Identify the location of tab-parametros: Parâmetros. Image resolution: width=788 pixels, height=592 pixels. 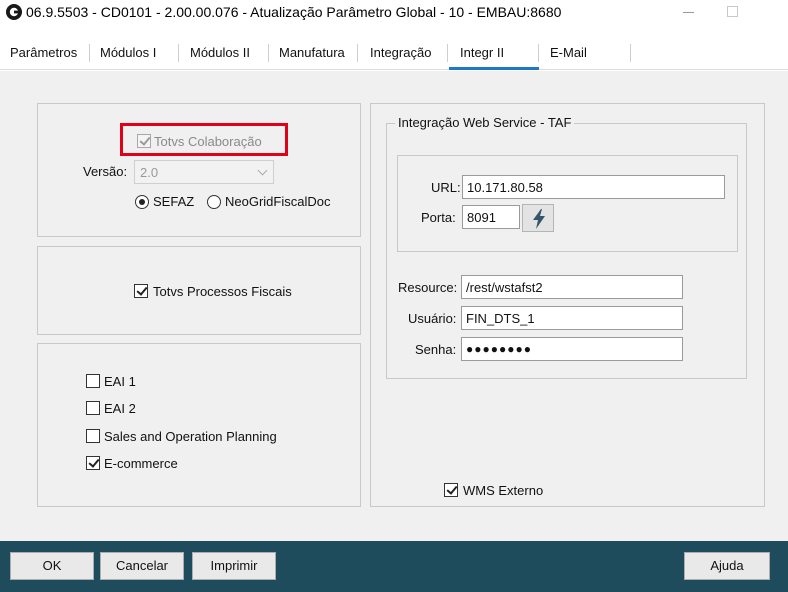
(43, 52).